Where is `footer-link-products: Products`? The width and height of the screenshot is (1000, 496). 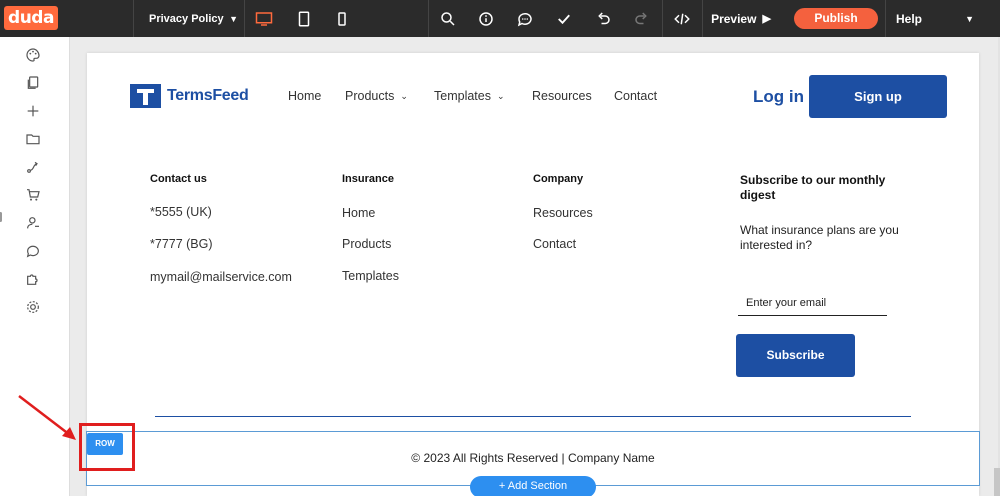 footer-link-products: Products is located at coordinates (366, 244).